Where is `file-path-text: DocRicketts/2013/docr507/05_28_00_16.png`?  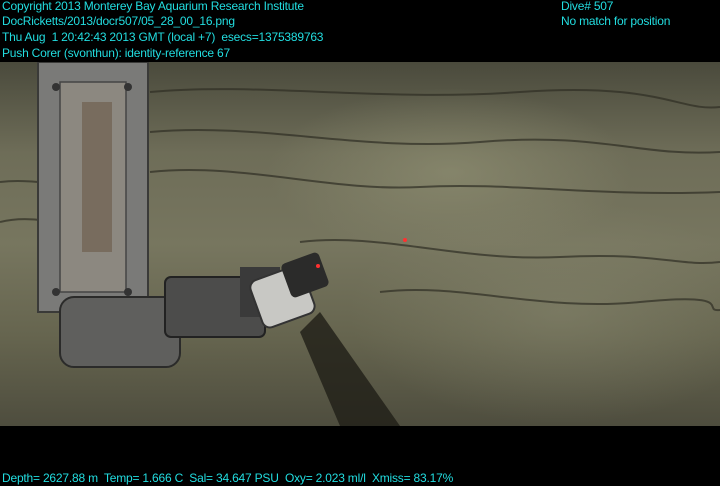
file-path-text: DocRicketts/2013/docr507/05_28_00_16.png is located at coordinates (118, 21).